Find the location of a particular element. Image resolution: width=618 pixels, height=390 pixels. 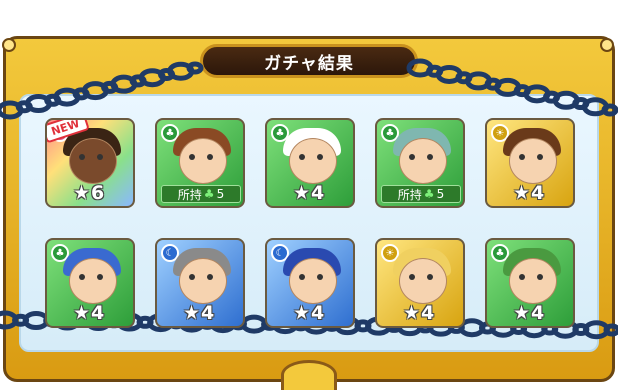

rarity-stars: ★ 6 is located at coordinates (88, 193).